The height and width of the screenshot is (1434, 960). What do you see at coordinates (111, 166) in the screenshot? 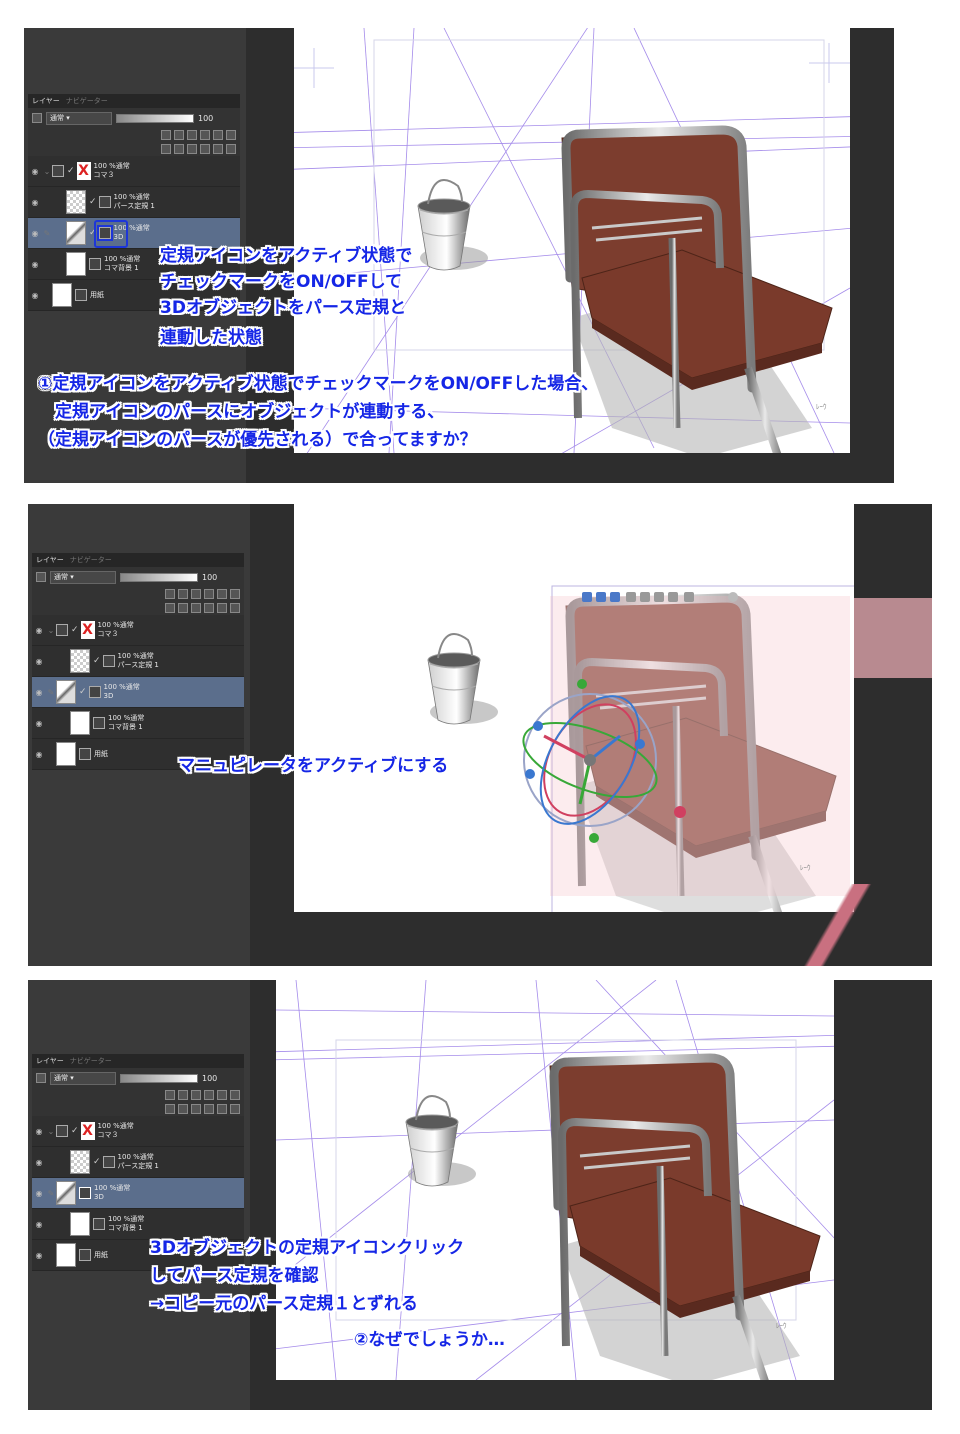
I see `layer-koma3-mode: 100 %通常` at bounding box center [111, 166].